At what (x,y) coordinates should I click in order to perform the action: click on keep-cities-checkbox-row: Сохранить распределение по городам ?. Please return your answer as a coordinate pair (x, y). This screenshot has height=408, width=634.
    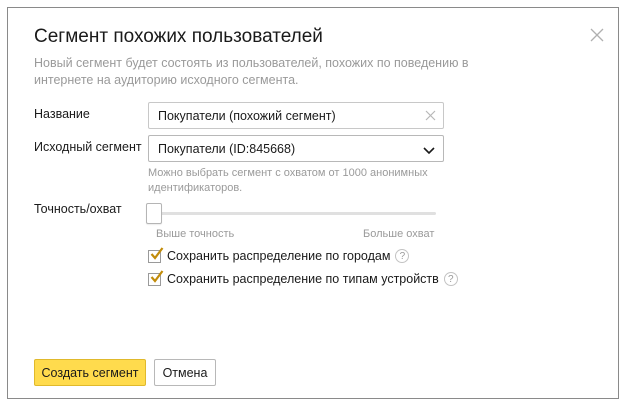
    Looking at the image, I should click on (279, 254).